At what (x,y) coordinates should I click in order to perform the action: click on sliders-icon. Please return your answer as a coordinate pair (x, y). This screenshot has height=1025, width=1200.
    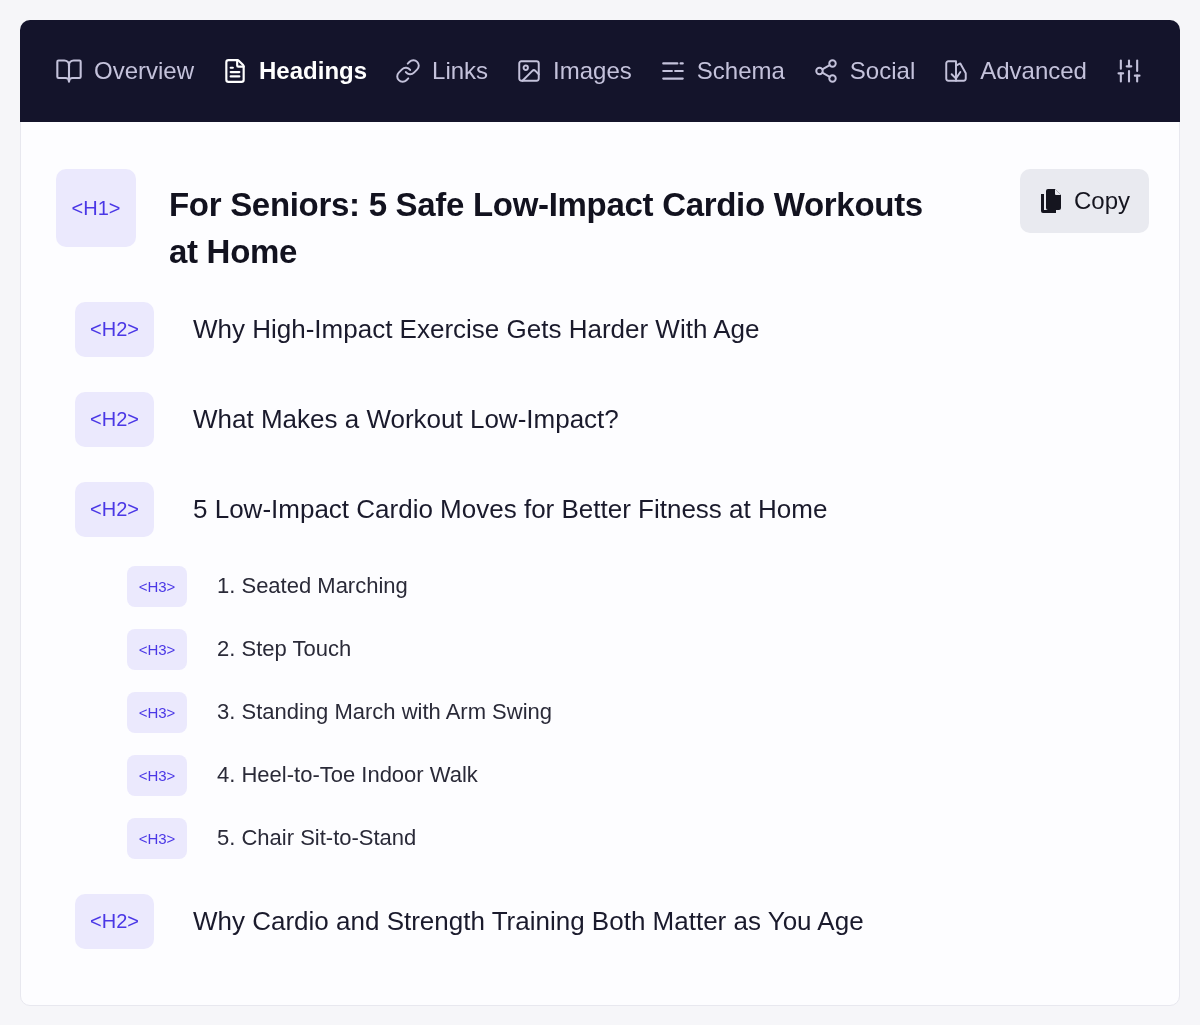
    Looking at the image, I should click on (1128, 71).